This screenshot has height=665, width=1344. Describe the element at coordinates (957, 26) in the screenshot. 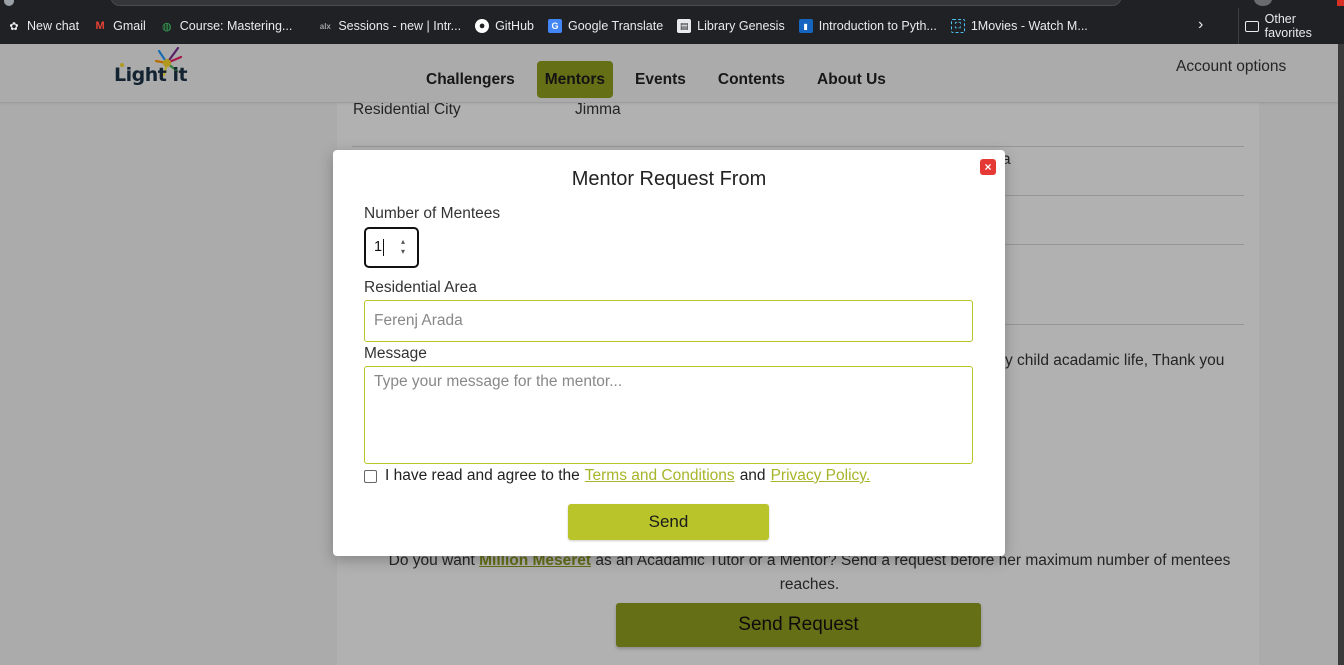

I see `movie-icon: ⛶` at that location.